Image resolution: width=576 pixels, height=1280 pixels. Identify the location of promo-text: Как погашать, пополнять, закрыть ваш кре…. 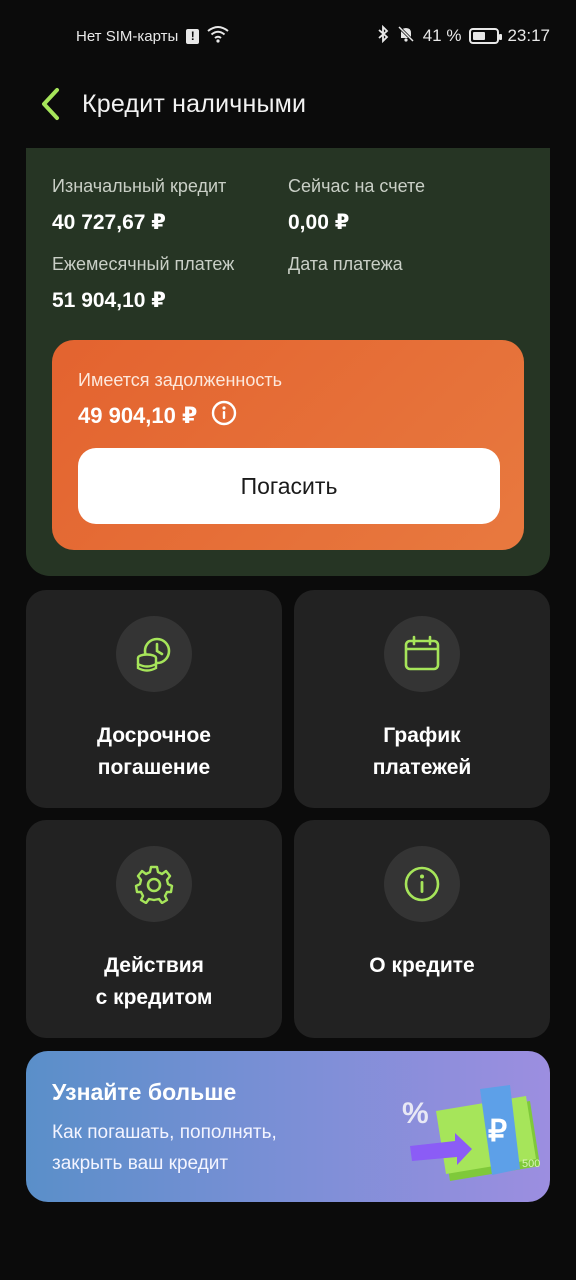
(202, 1148).